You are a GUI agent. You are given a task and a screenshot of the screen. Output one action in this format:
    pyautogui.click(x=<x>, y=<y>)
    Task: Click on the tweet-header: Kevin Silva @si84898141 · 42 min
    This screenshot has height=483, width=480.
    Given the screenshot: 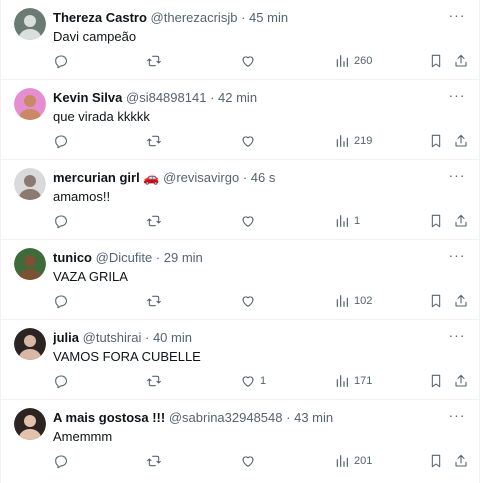 What is the action you would take?
    pyautogui.click(x=246, y=98)
    